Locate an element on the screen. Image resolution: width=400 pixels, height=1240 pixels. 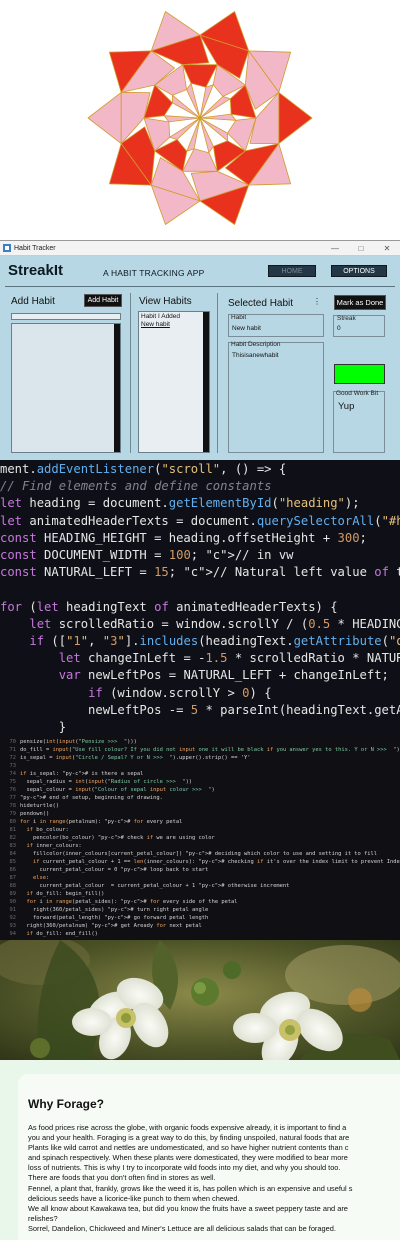
more-options-icon: ⋮ is located at coordinates (317, 301).